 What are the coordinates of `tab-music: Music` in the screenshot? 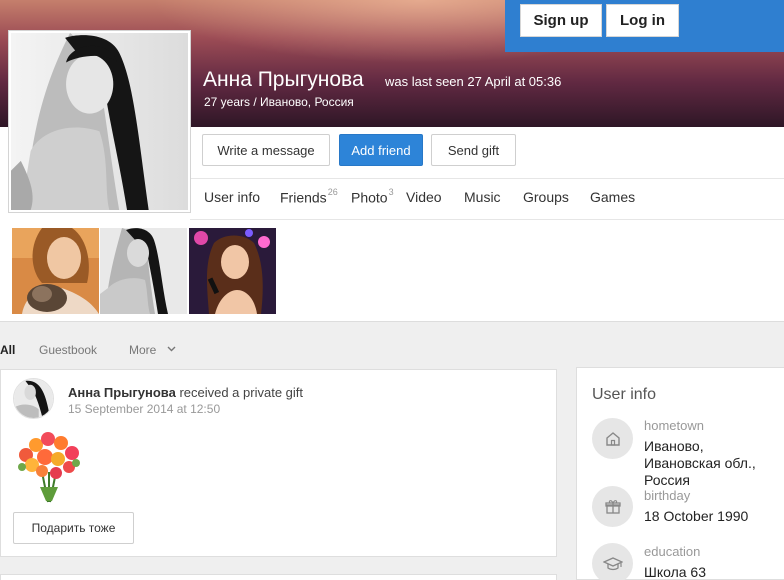 It's located at (482, 197).